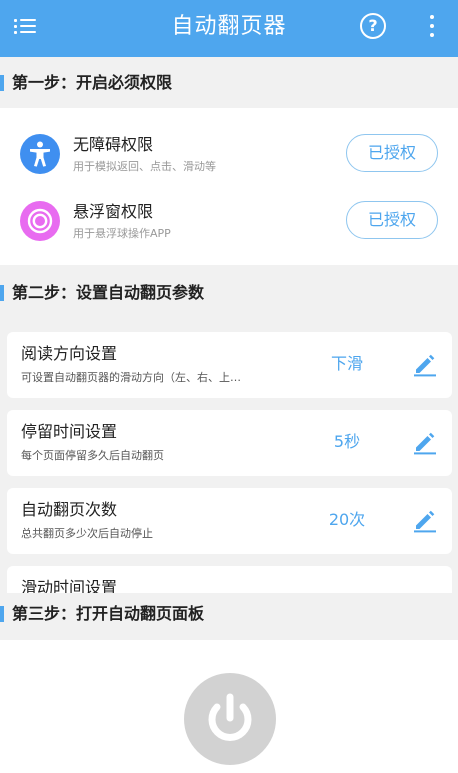  I want to click on setting-value: 20次, so click(347, 519).